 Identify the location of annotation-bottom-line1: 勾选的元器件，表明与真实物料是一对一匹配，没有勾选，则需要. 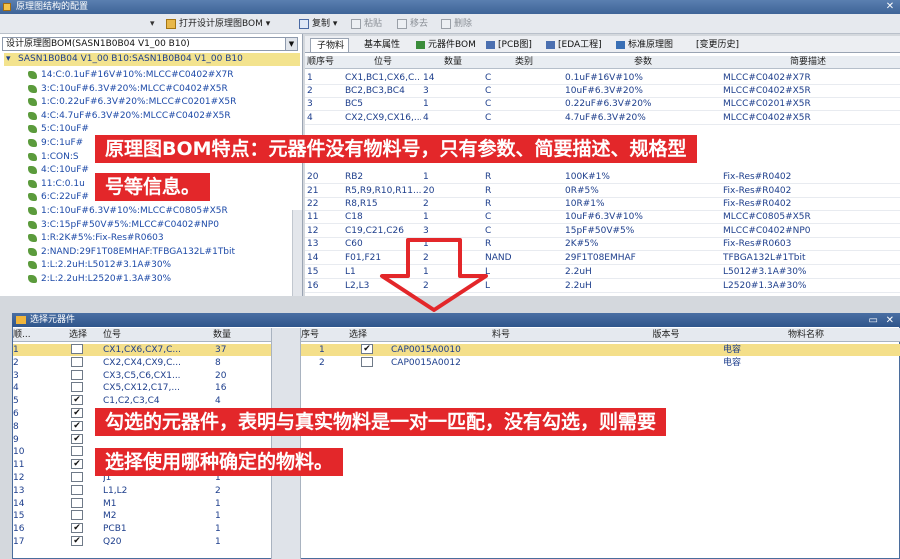
(381, 422).